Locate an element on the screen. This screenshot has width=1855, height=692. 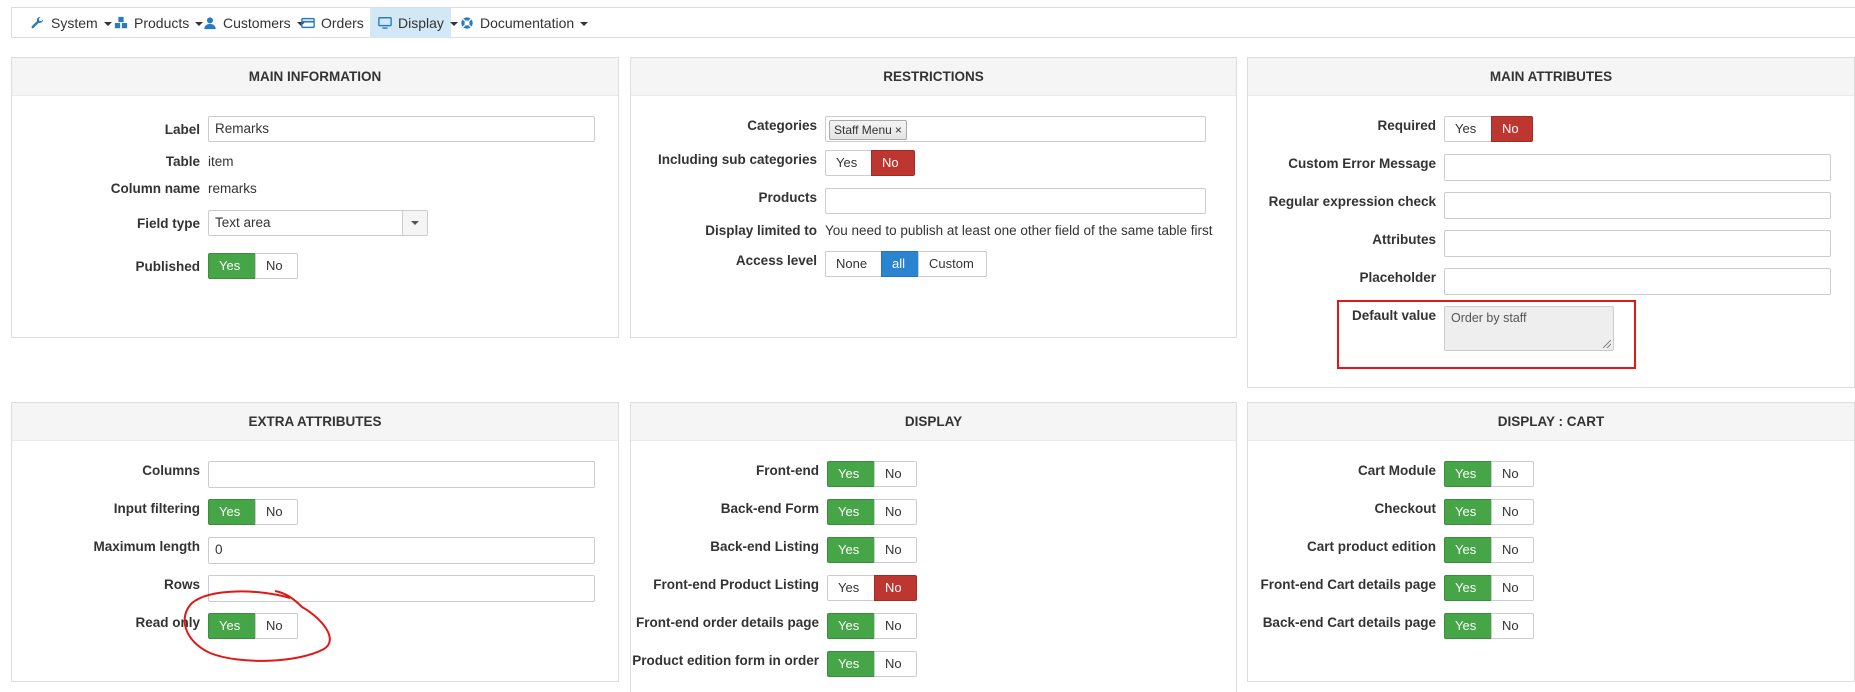
required-no-button: No is located at coordinates (1512, 129).